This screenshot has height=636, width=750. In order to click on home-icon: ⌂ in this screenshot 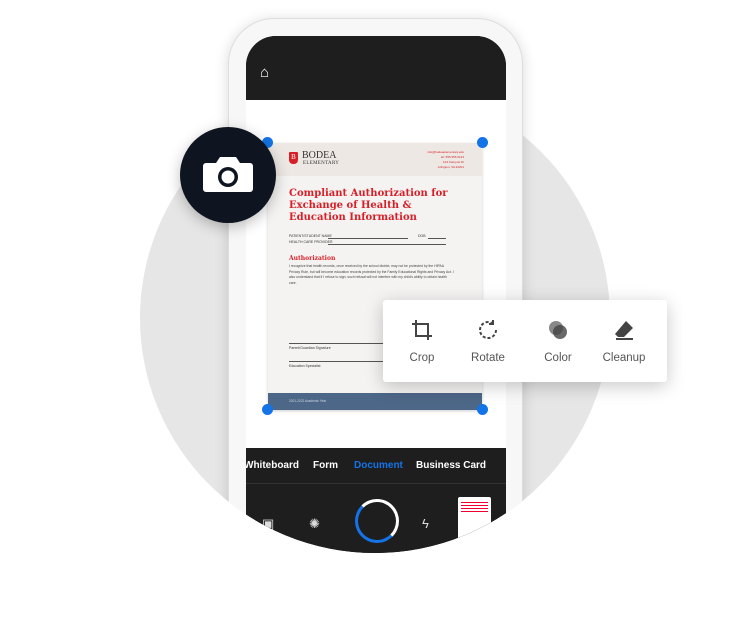, I will do `click(264, 72)`.